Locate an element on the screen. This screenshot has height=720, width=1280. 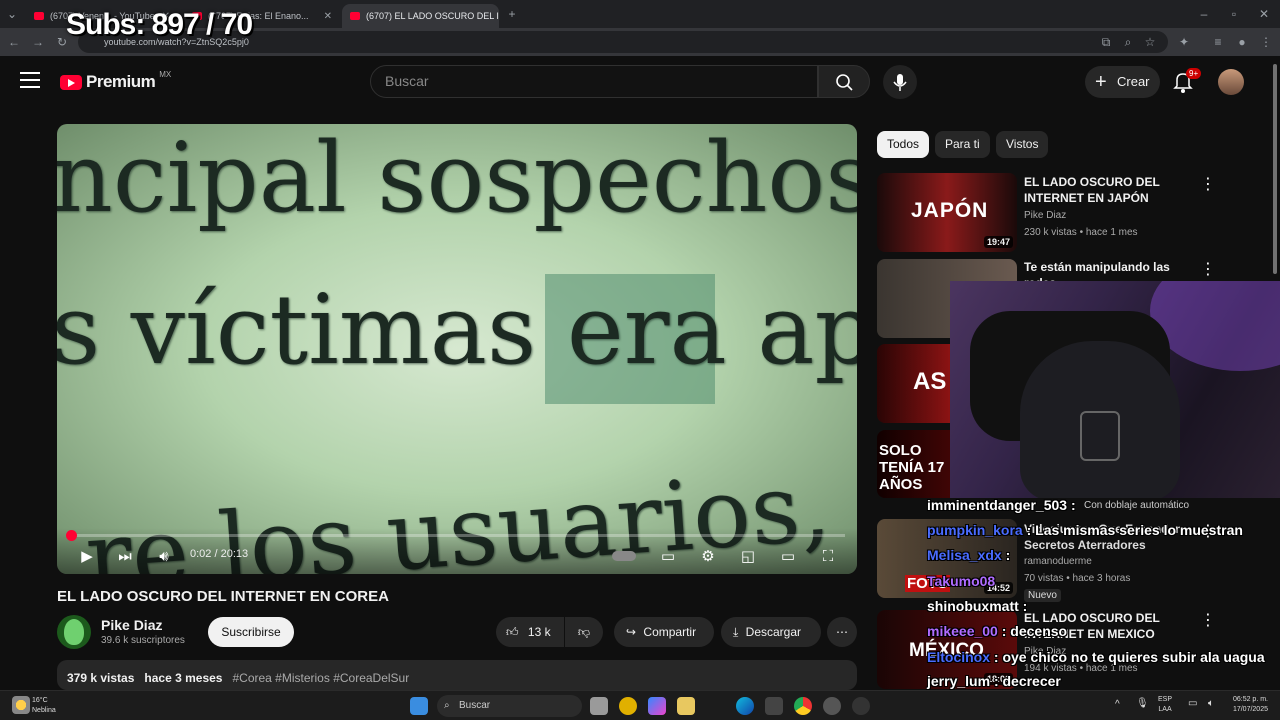
windows-start-icon is located at coordinates (419, 706).